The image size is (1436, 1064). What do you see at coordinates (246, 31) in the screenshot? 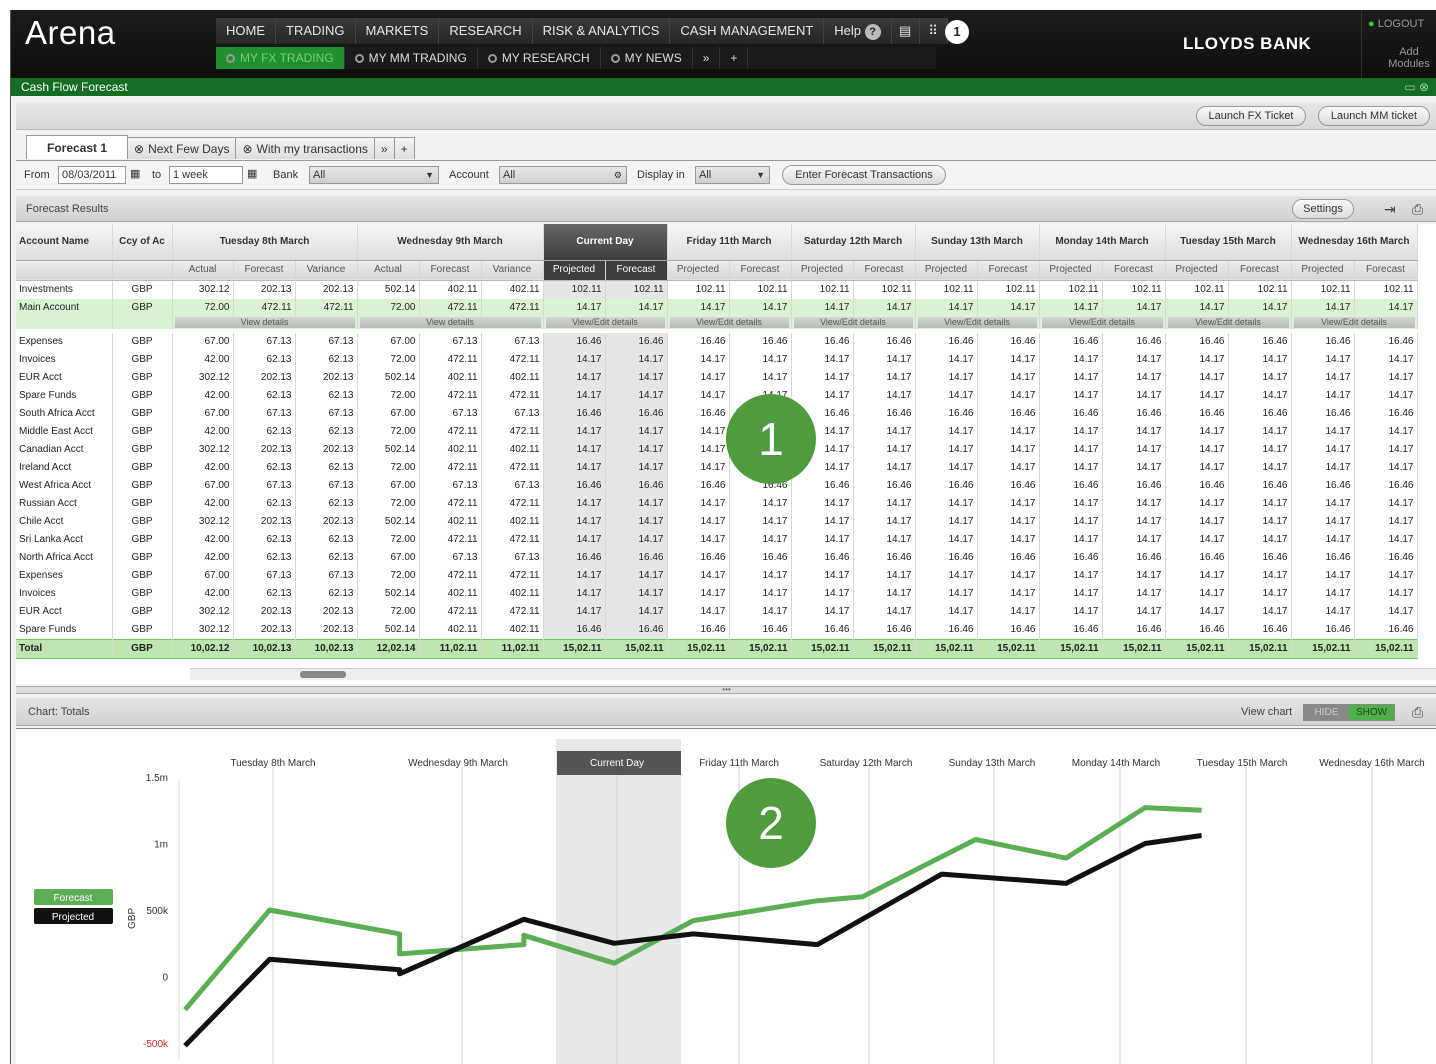
I see `nav-home: HOME` at bounding box center [246, 31].